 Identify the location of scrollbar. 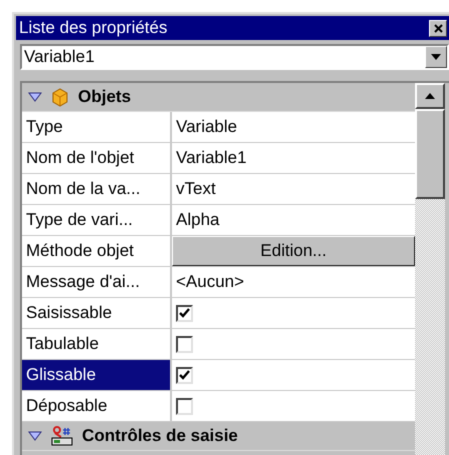
(430, 269).